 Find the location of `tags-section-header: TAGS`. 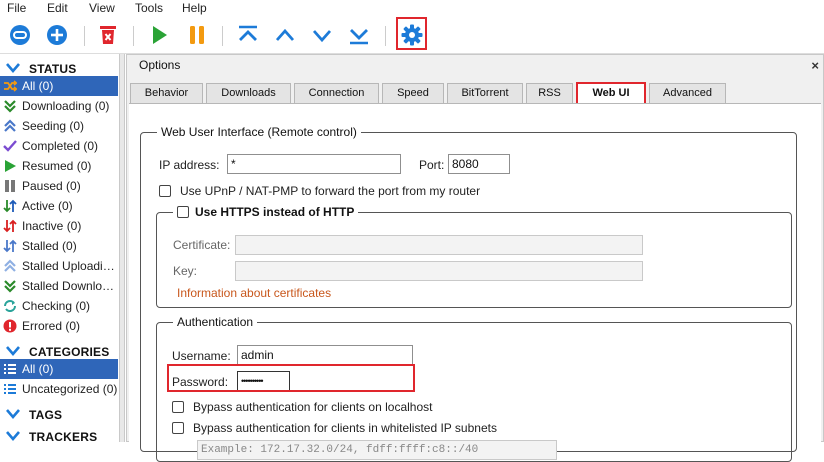

tags-section-header: TAGS is located at coordinates (59, 414).